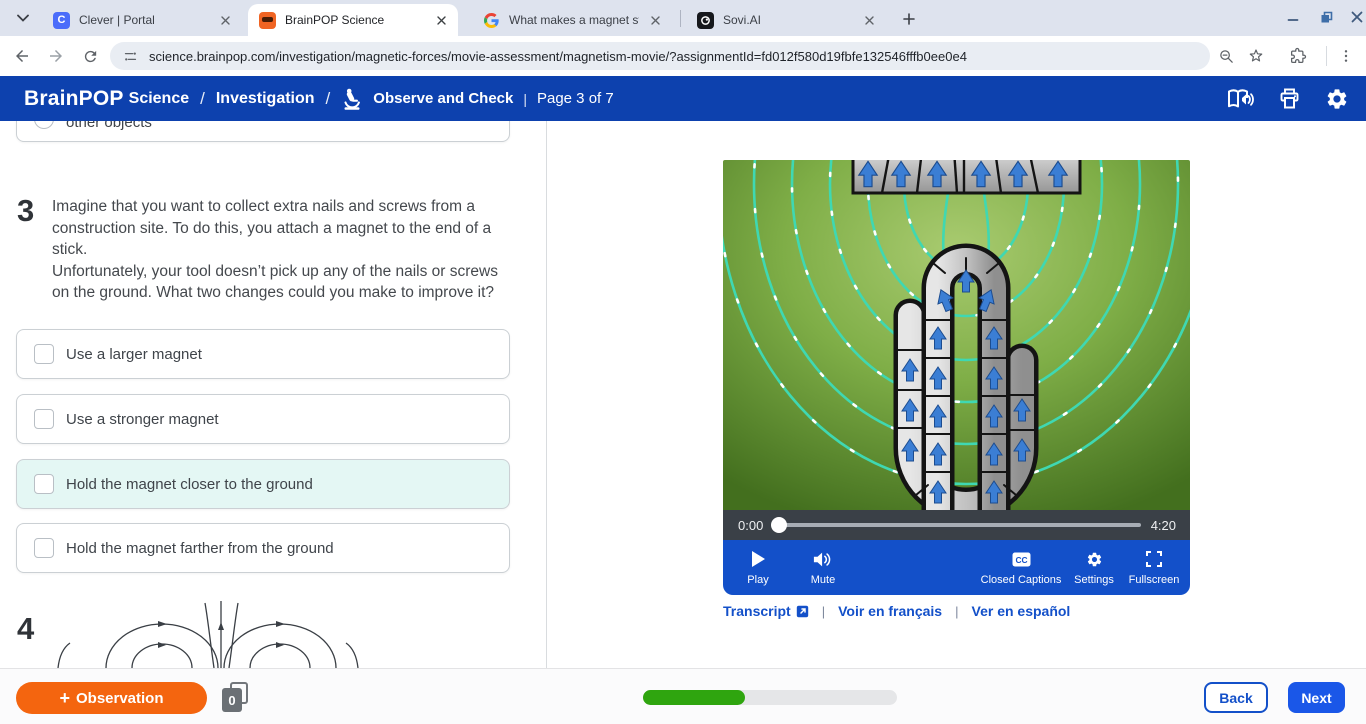 This screenshot has width=1366, height=724. Describe the element at coordinates (491, 20) in the screenshot. I see `google-favicon` at that location.